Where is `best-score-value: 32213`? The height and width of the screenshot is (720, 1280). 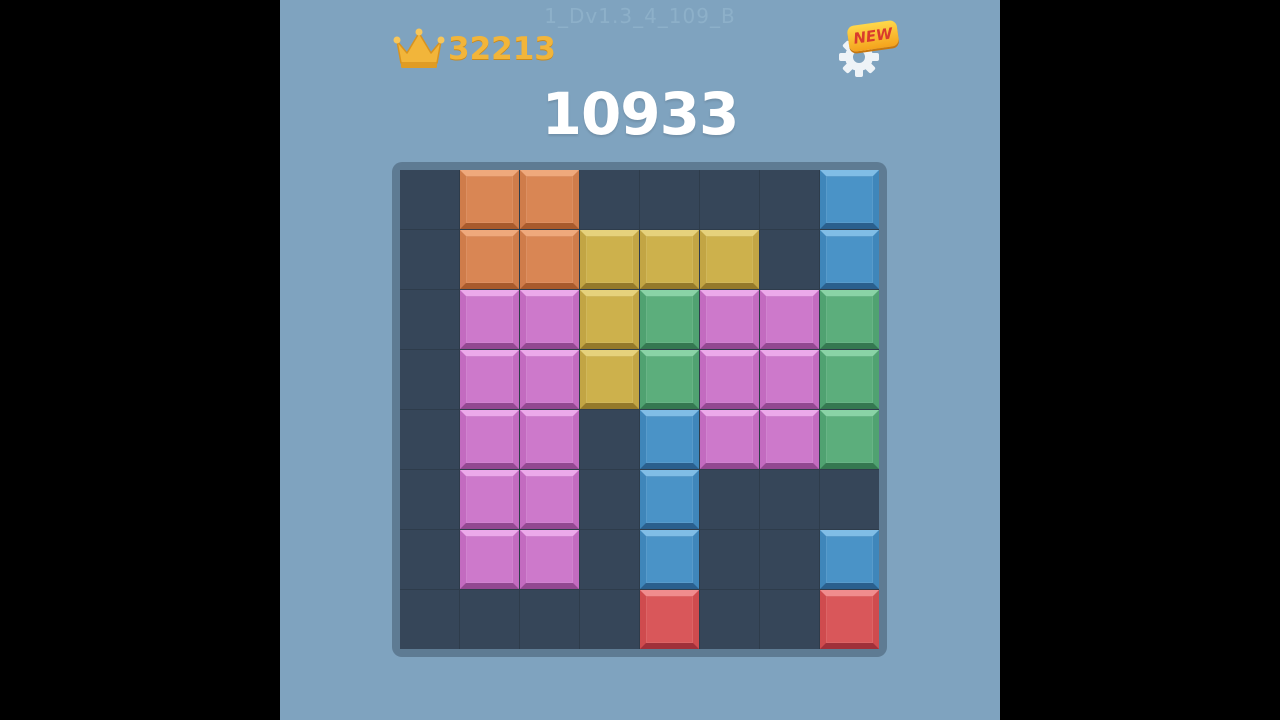
best-score-value: 32213 is located at coordinates (502, 49).